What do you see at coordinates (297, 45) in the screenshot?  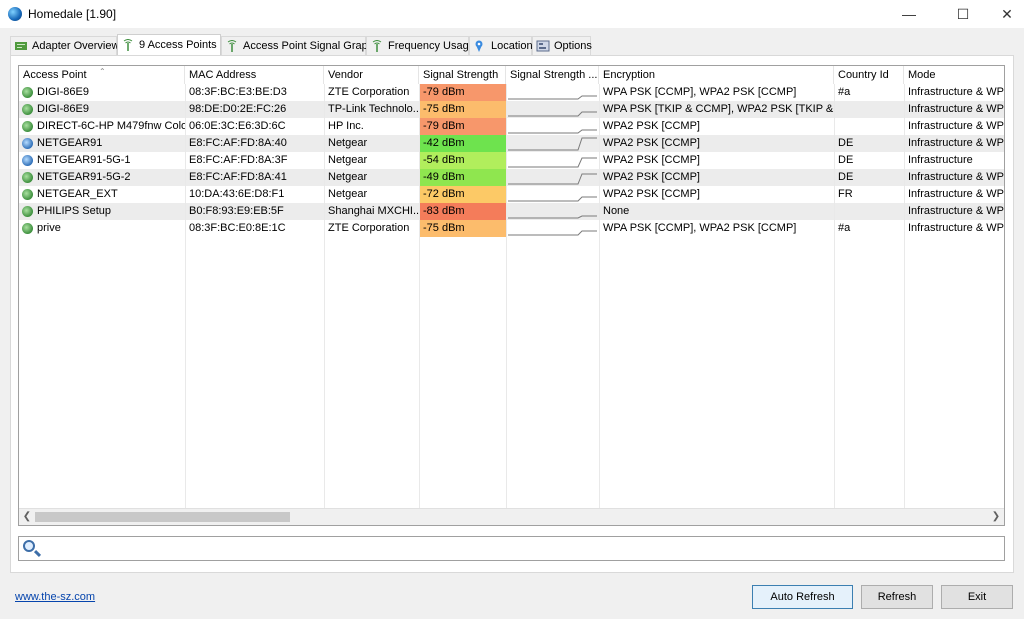 I see `tab-signal-graph: Access Point Signal Graph` at bounding box center [297, 45].